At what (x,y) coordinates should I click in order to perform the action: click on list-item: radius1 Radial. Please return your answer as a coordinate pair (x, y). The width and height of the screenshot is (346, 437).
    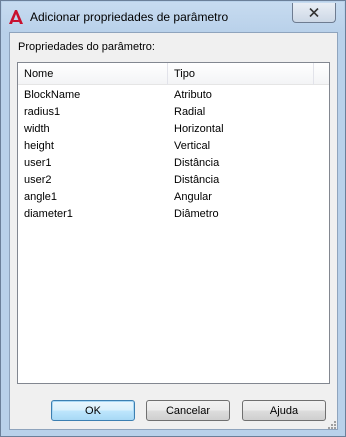
    Looking at the image, I should click on (173, 112).